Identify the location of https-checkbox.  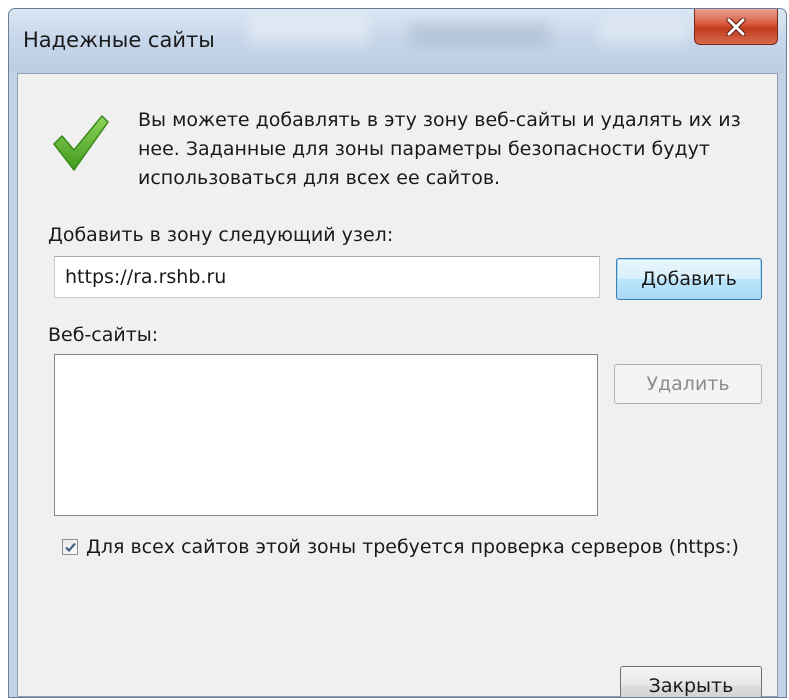
(70, 547).